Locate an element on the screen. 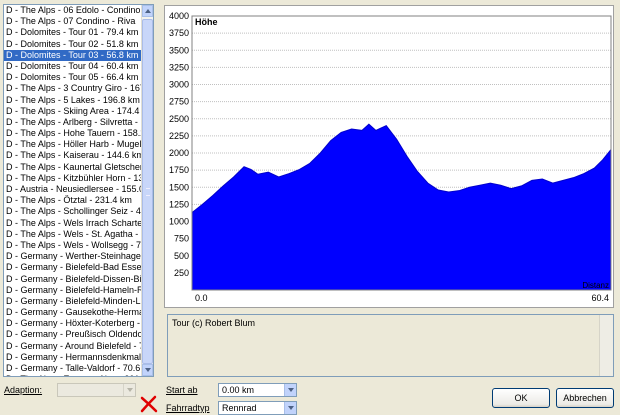 The image size is (620, 415). tour-list-item: D - The Alps - Wels - Wollsegg - 73. is located at coordinates (73, 245).